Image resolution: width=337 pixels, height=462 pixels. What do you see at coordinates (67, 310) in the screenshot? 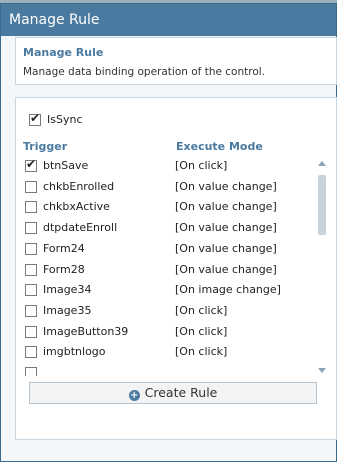
I see `trigger-name: Image35` at bounding box center [67, 310].